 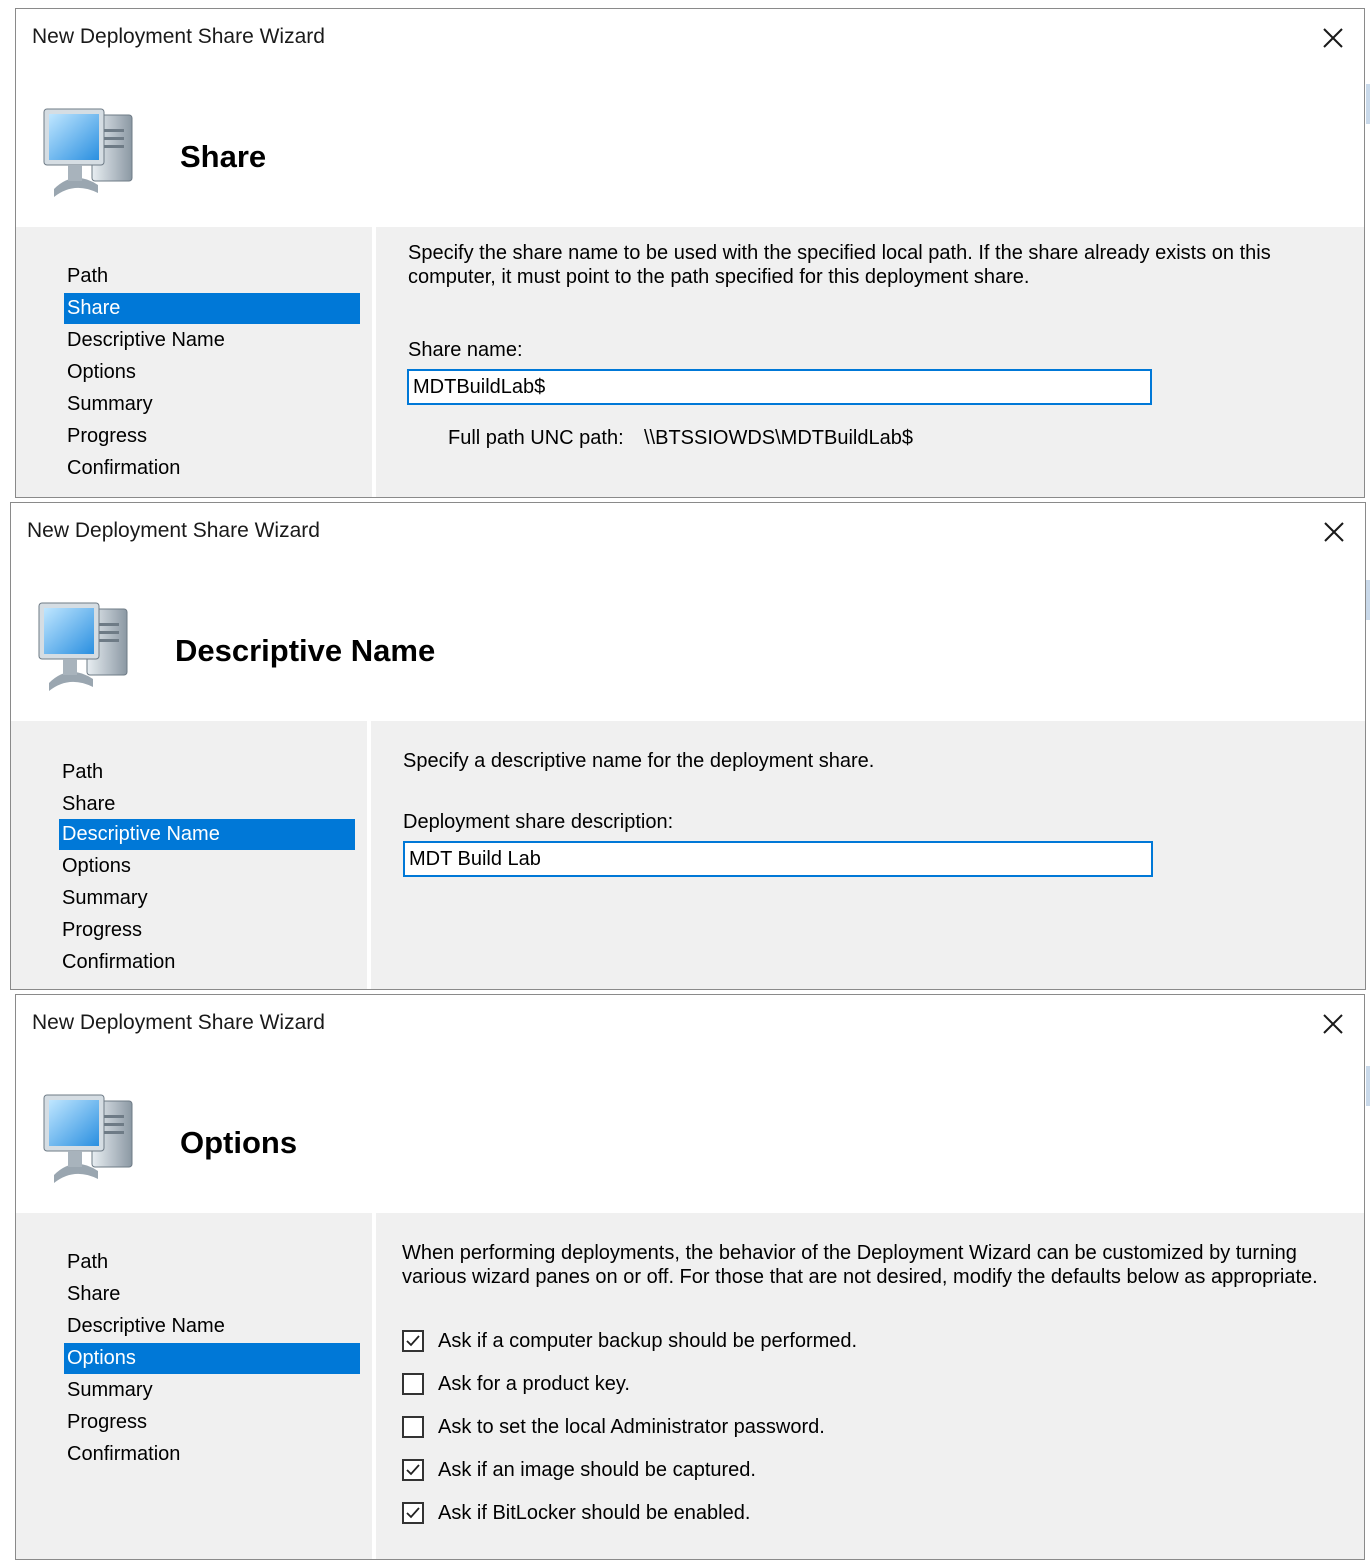 I want to click on page-title: Share, so click(x=223, y=156).